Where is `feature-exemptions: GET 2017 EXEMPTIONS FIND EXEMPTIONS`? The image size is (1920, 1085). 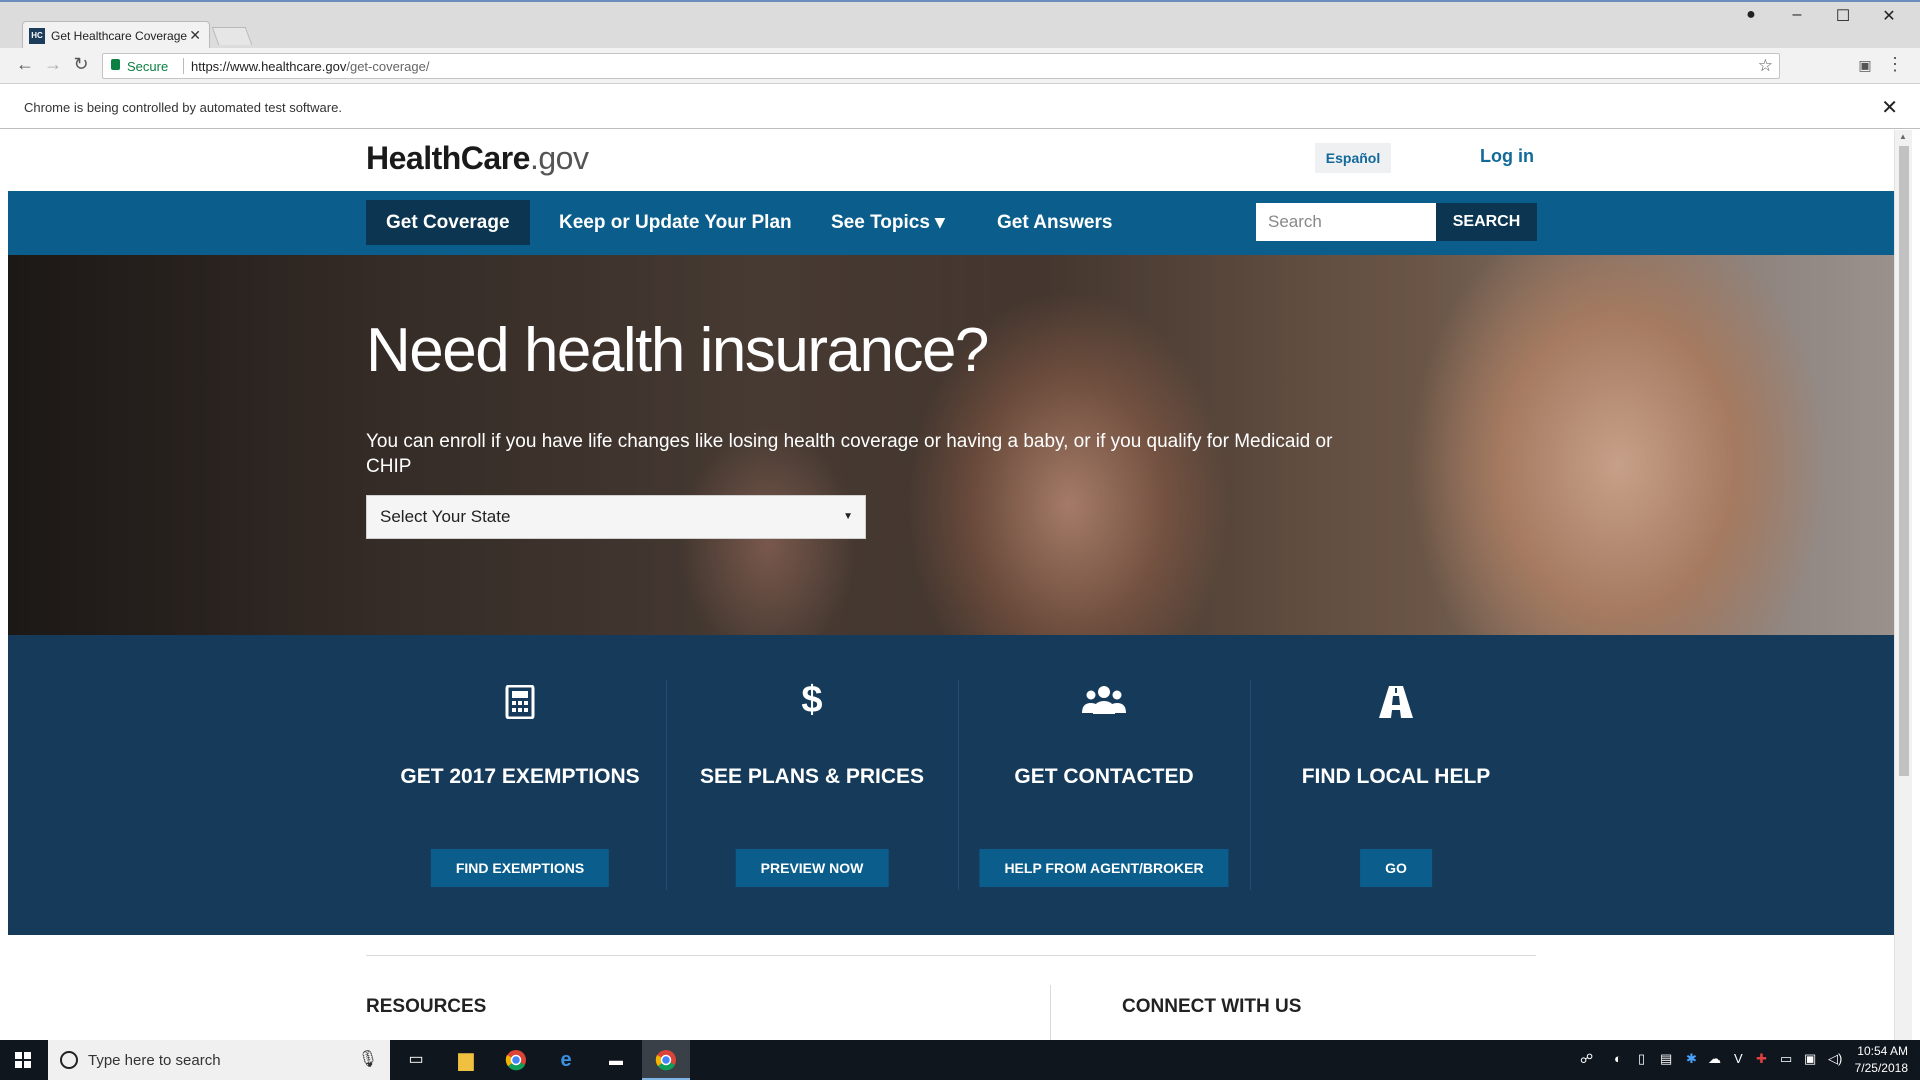
feature-exemptions: GET 2017 EXEMPTIONS FIND EXEMPTIONS is located at coordinates (520, 781).